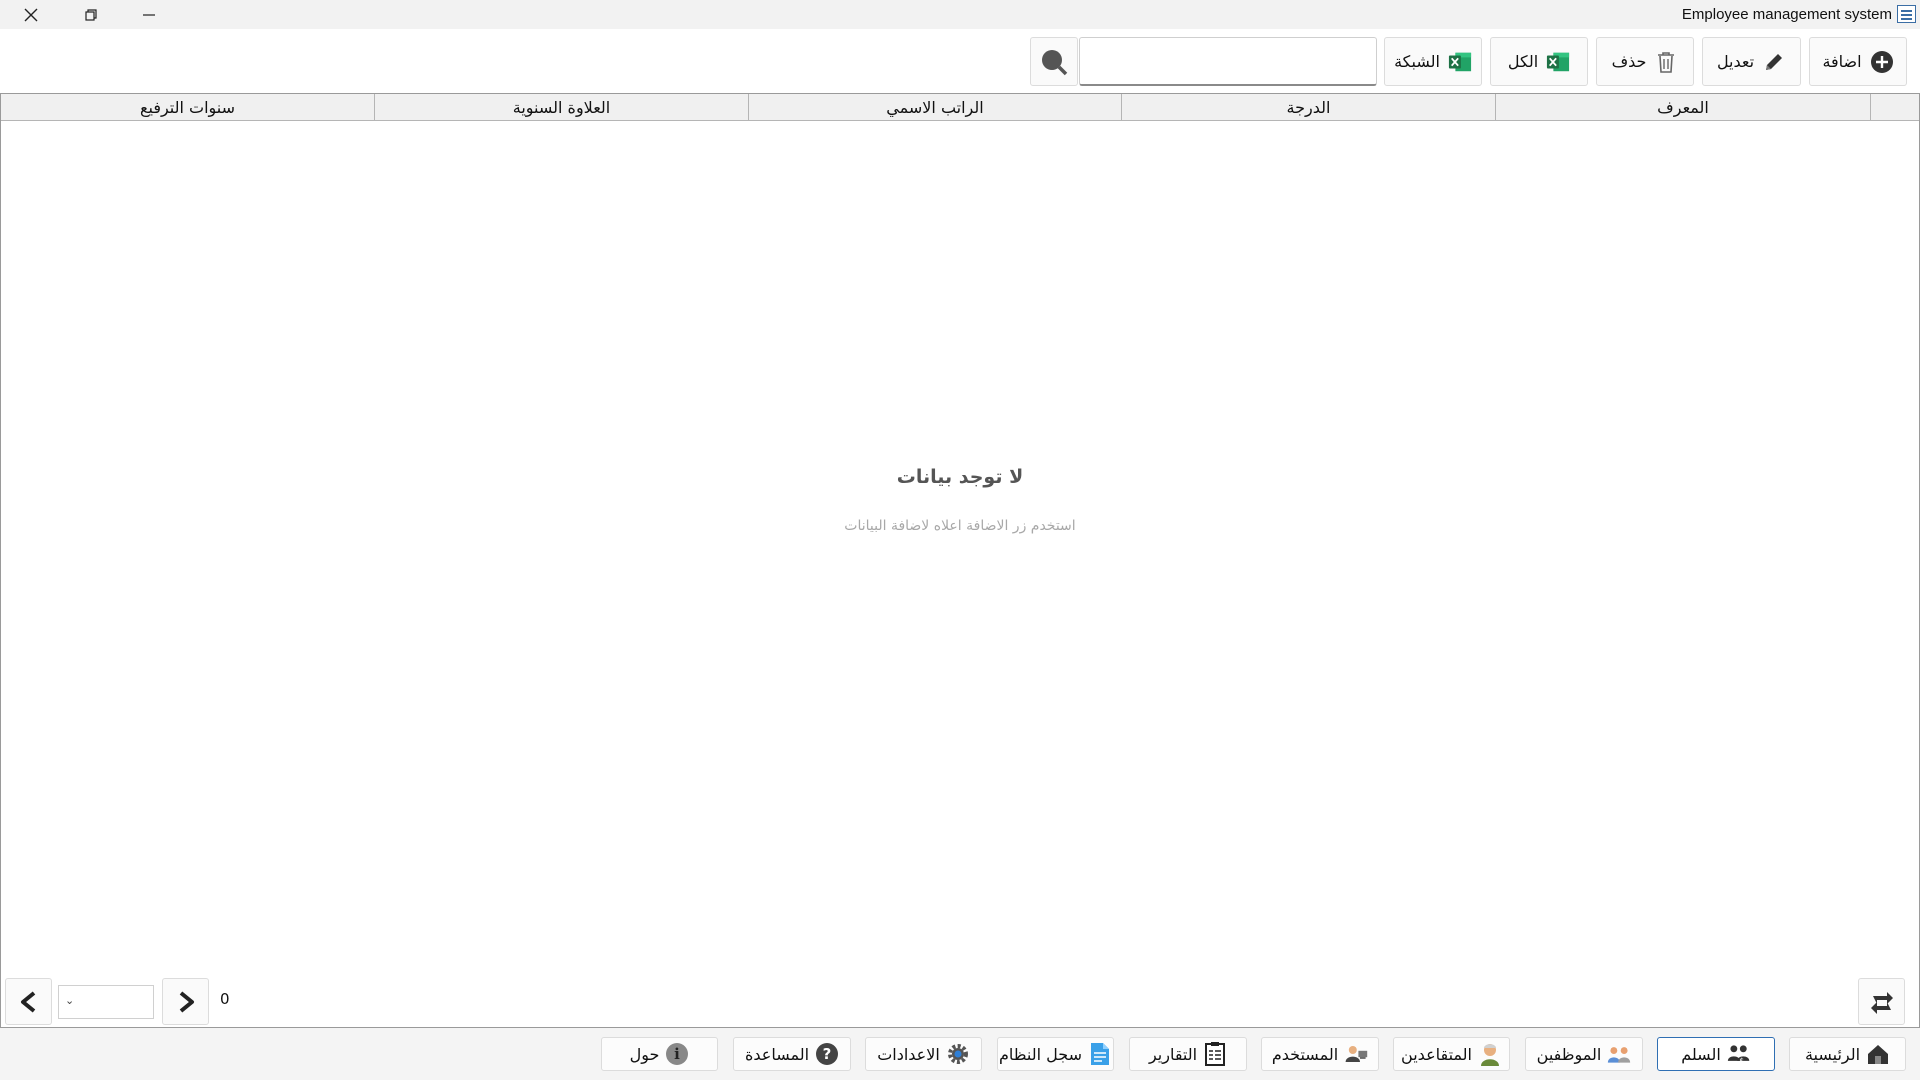 Image resolution: width=1920 pixels, height=1080 pixels. Describe the element at coordinates (960, 14) in the screenshot. I see `title-bar: Employee management system` at that location.